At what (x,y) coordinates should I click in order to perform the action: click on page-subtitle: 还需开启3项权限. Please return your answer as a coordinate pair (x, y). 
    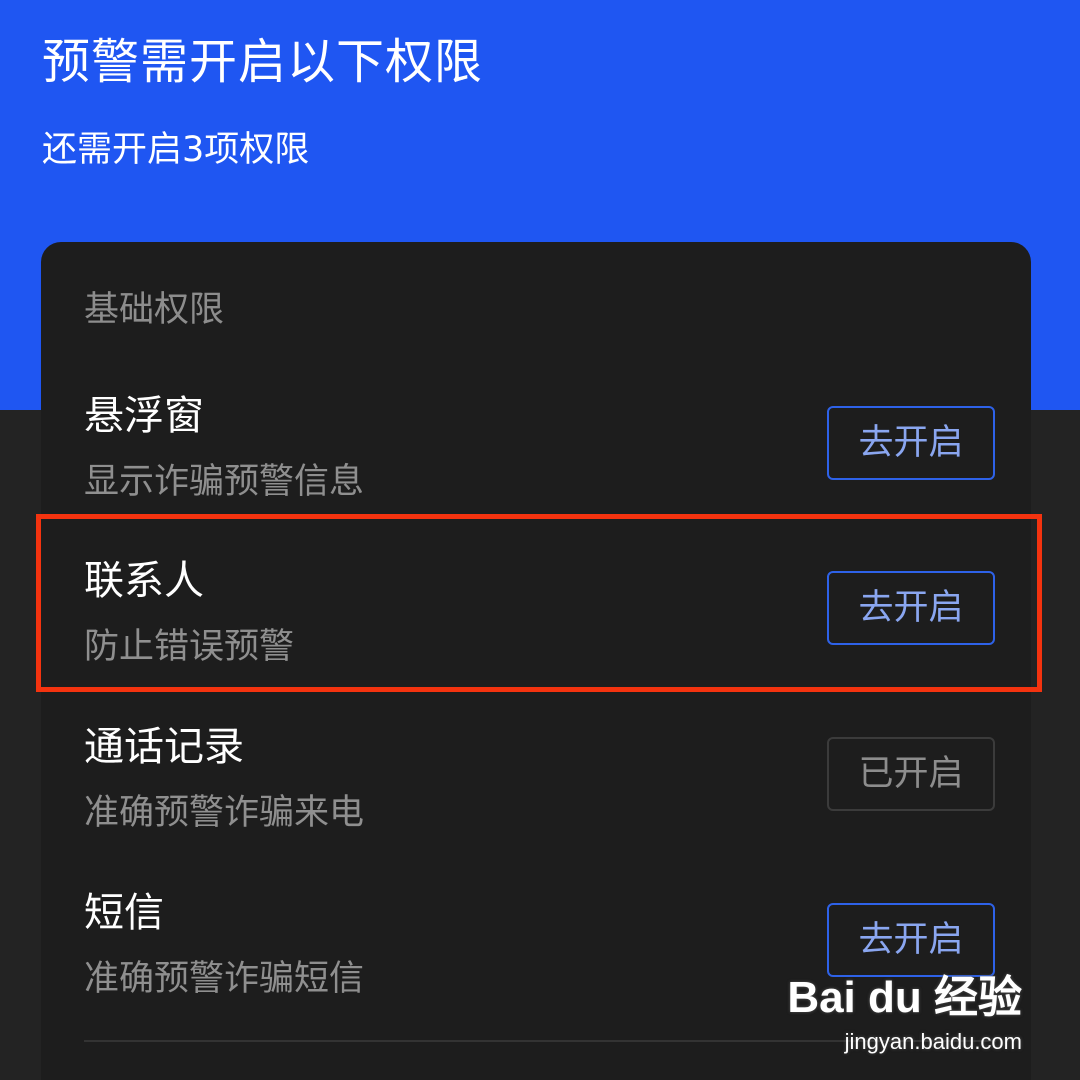
    Looking at the image, I should click on (176, 150).